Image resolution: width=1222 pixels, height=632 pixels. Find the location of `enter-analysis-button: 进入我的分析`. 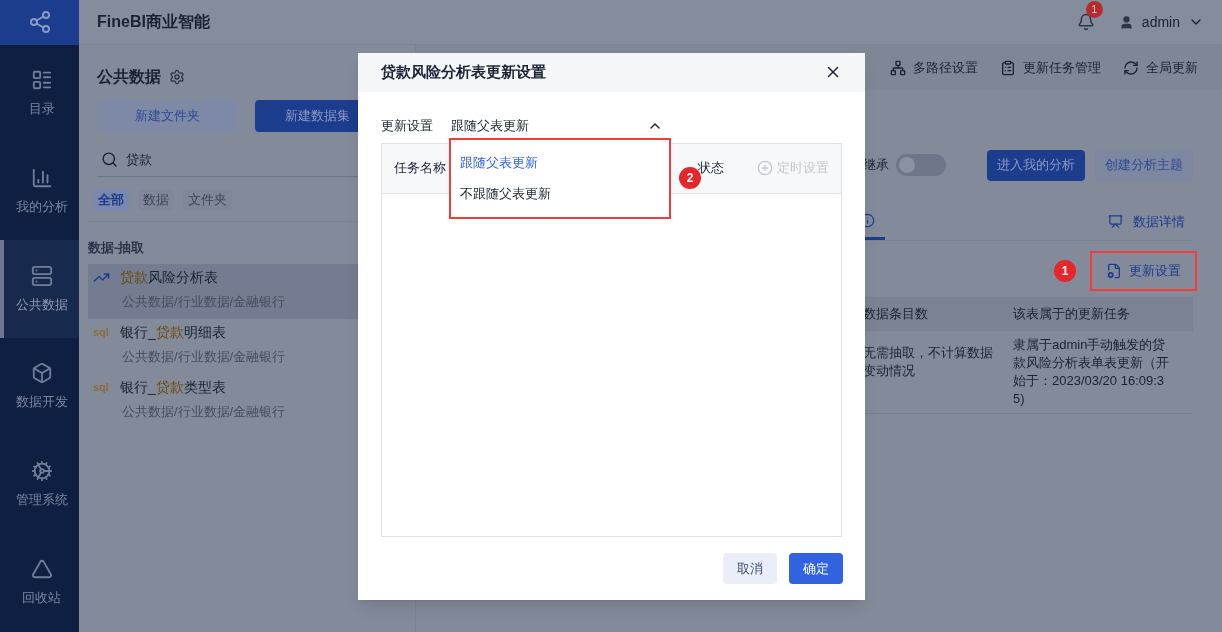

enter-analysis-button: 进入我的分析 is located at coordinates (1036, 165).